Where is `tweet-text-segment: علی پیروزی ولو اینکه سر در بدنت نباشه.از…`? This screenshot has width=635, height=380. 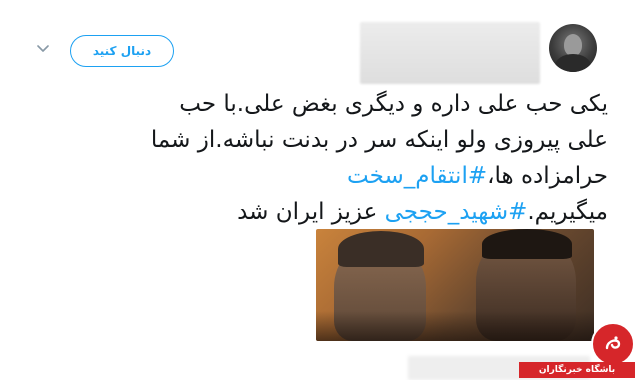
tweet-text-segment: علی پیروزی ولو اینکه سر در بدنت نباشه.از… is located at coordinates (379, 140).